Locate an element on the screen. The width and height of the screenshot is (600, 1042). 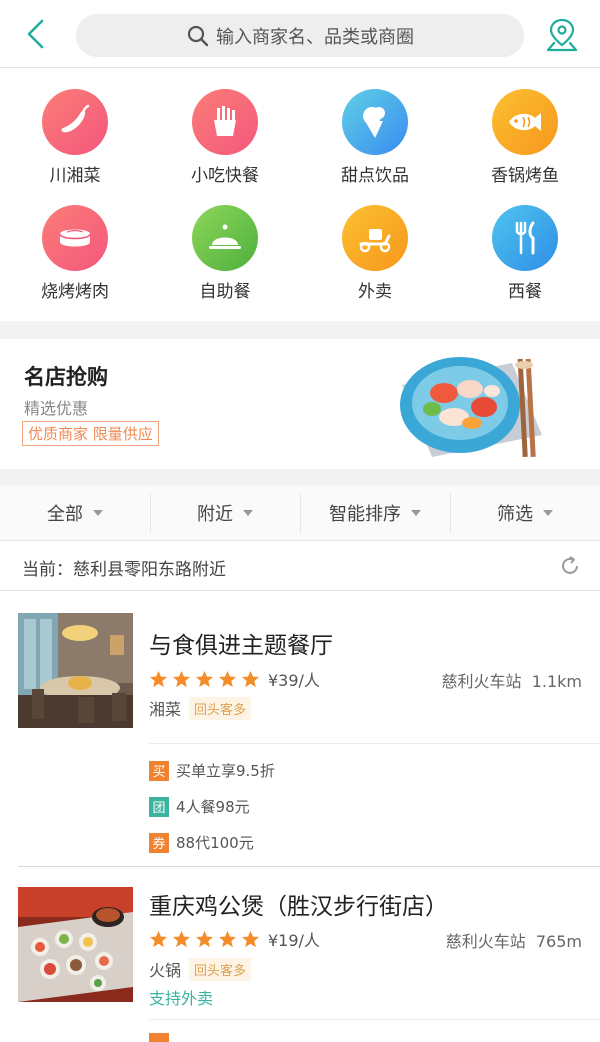
deal-item: 团 4人餐98元 is located at coordinates (199, 806).